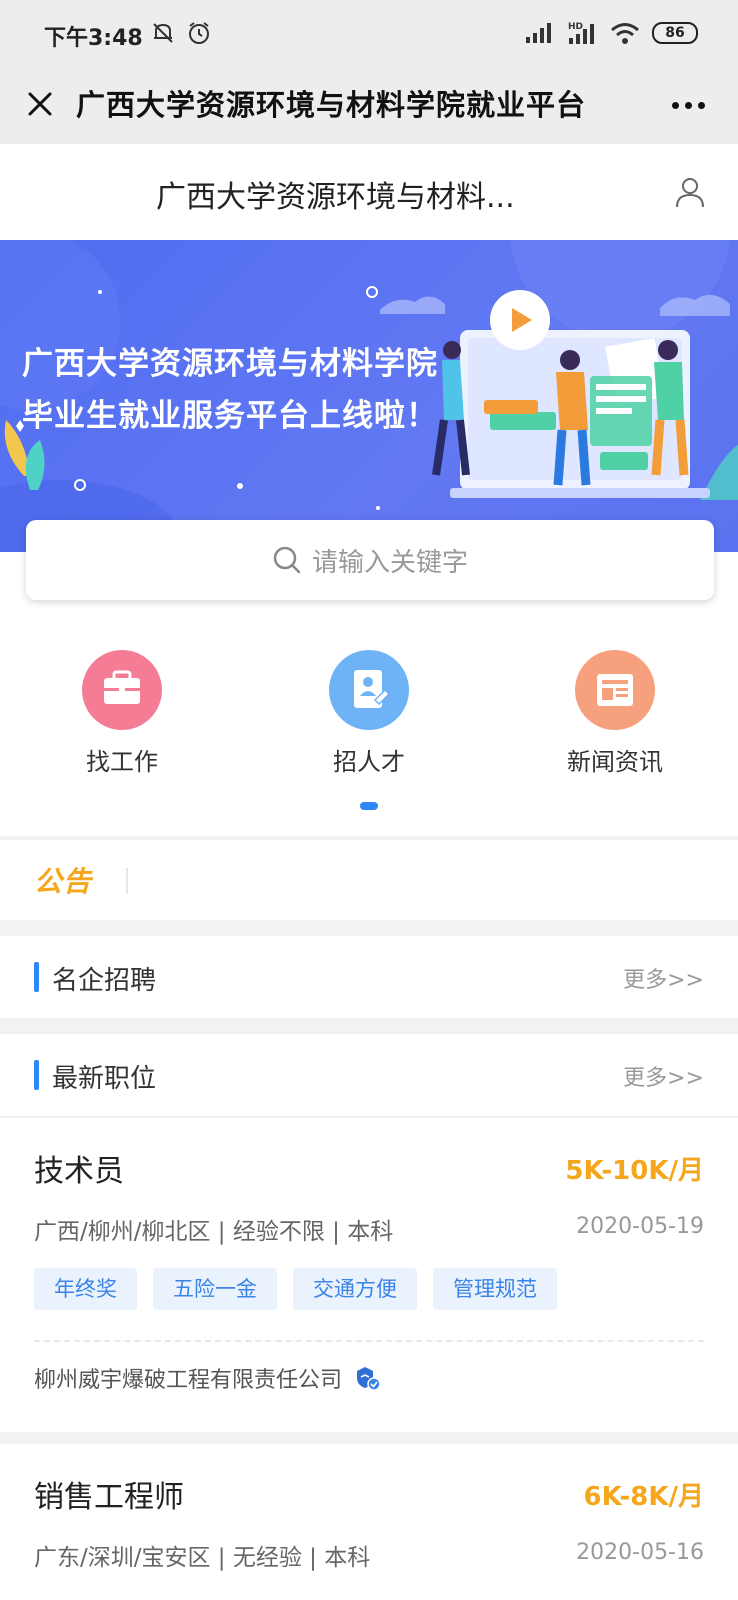 This screenshot has width=738, height=1600. Describe the element at coordinates (640, 1226) in the screenshot. I see `job-date: 2020-05-19` at that location.